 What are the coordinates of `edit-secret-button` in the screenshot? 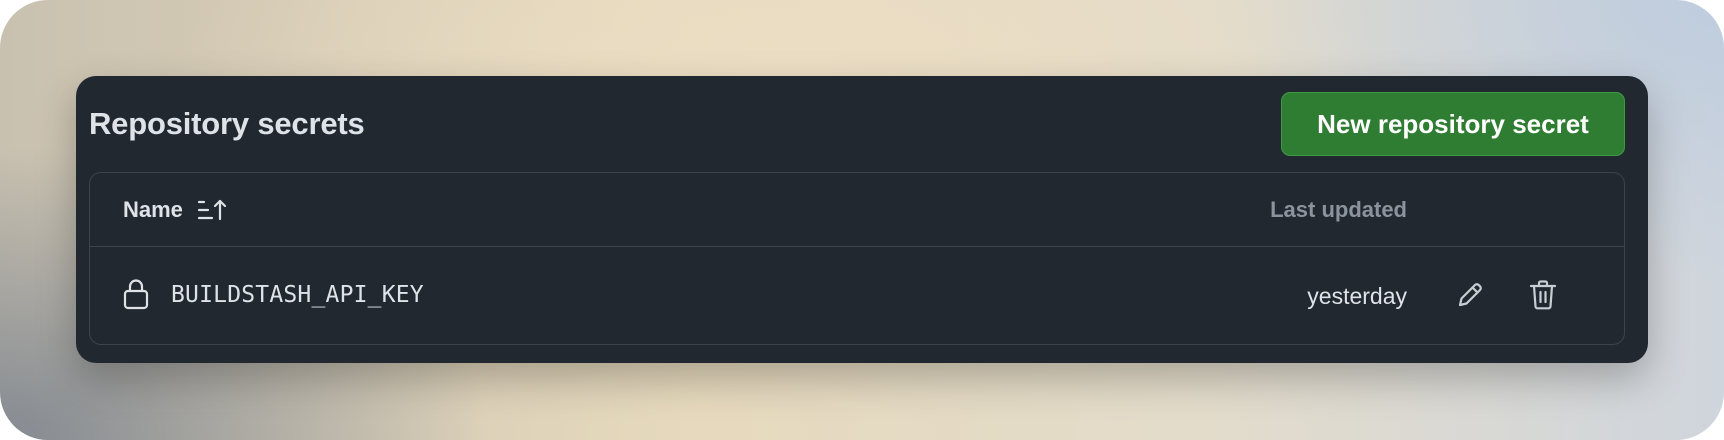 It's located at (1470, 295).